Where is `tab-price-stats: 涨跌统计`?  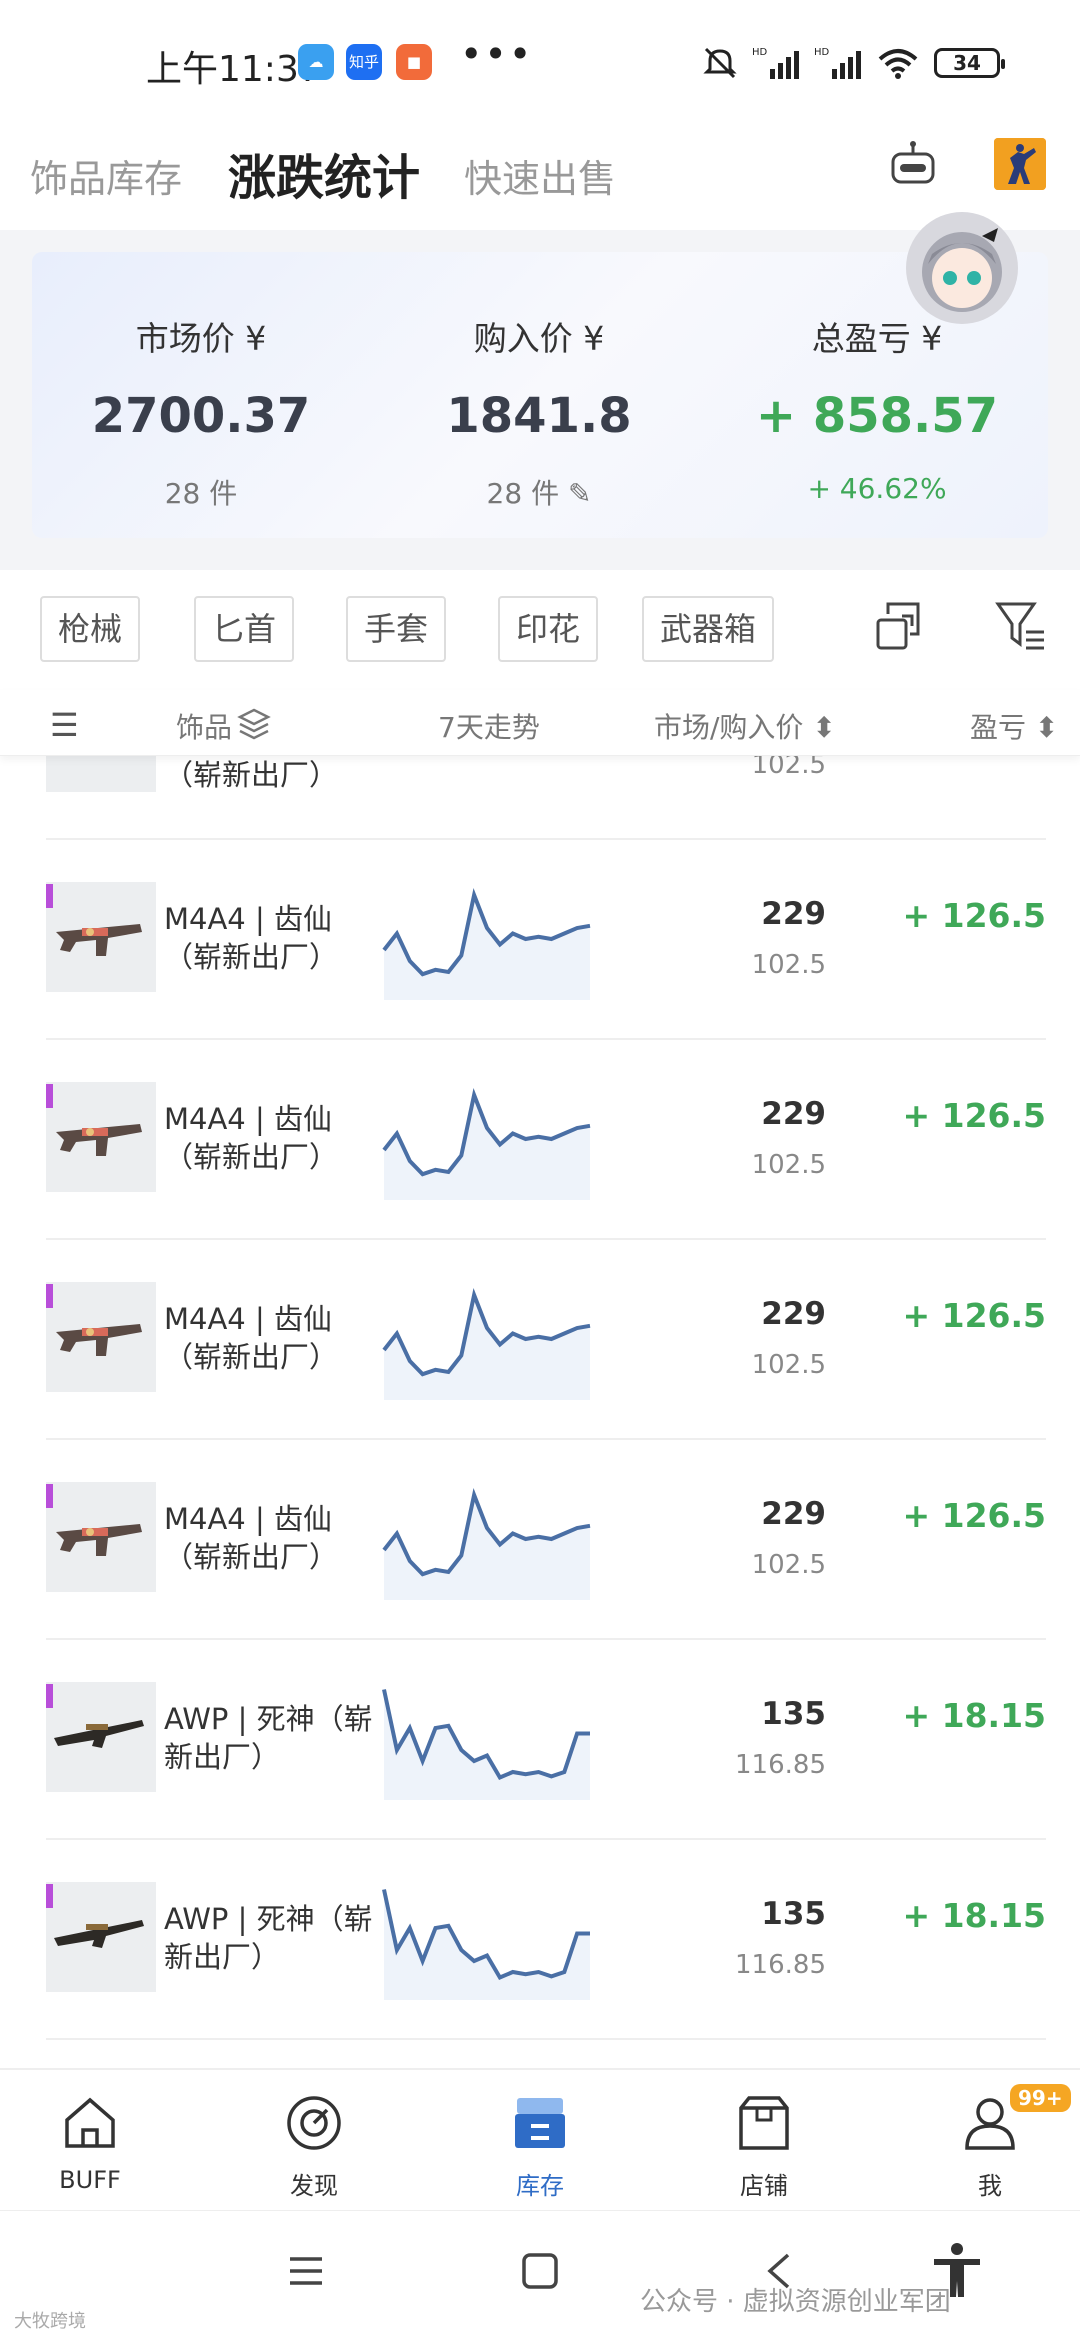
tab-price-stats: 涨跌统计 is located at coordinates (324, 173).